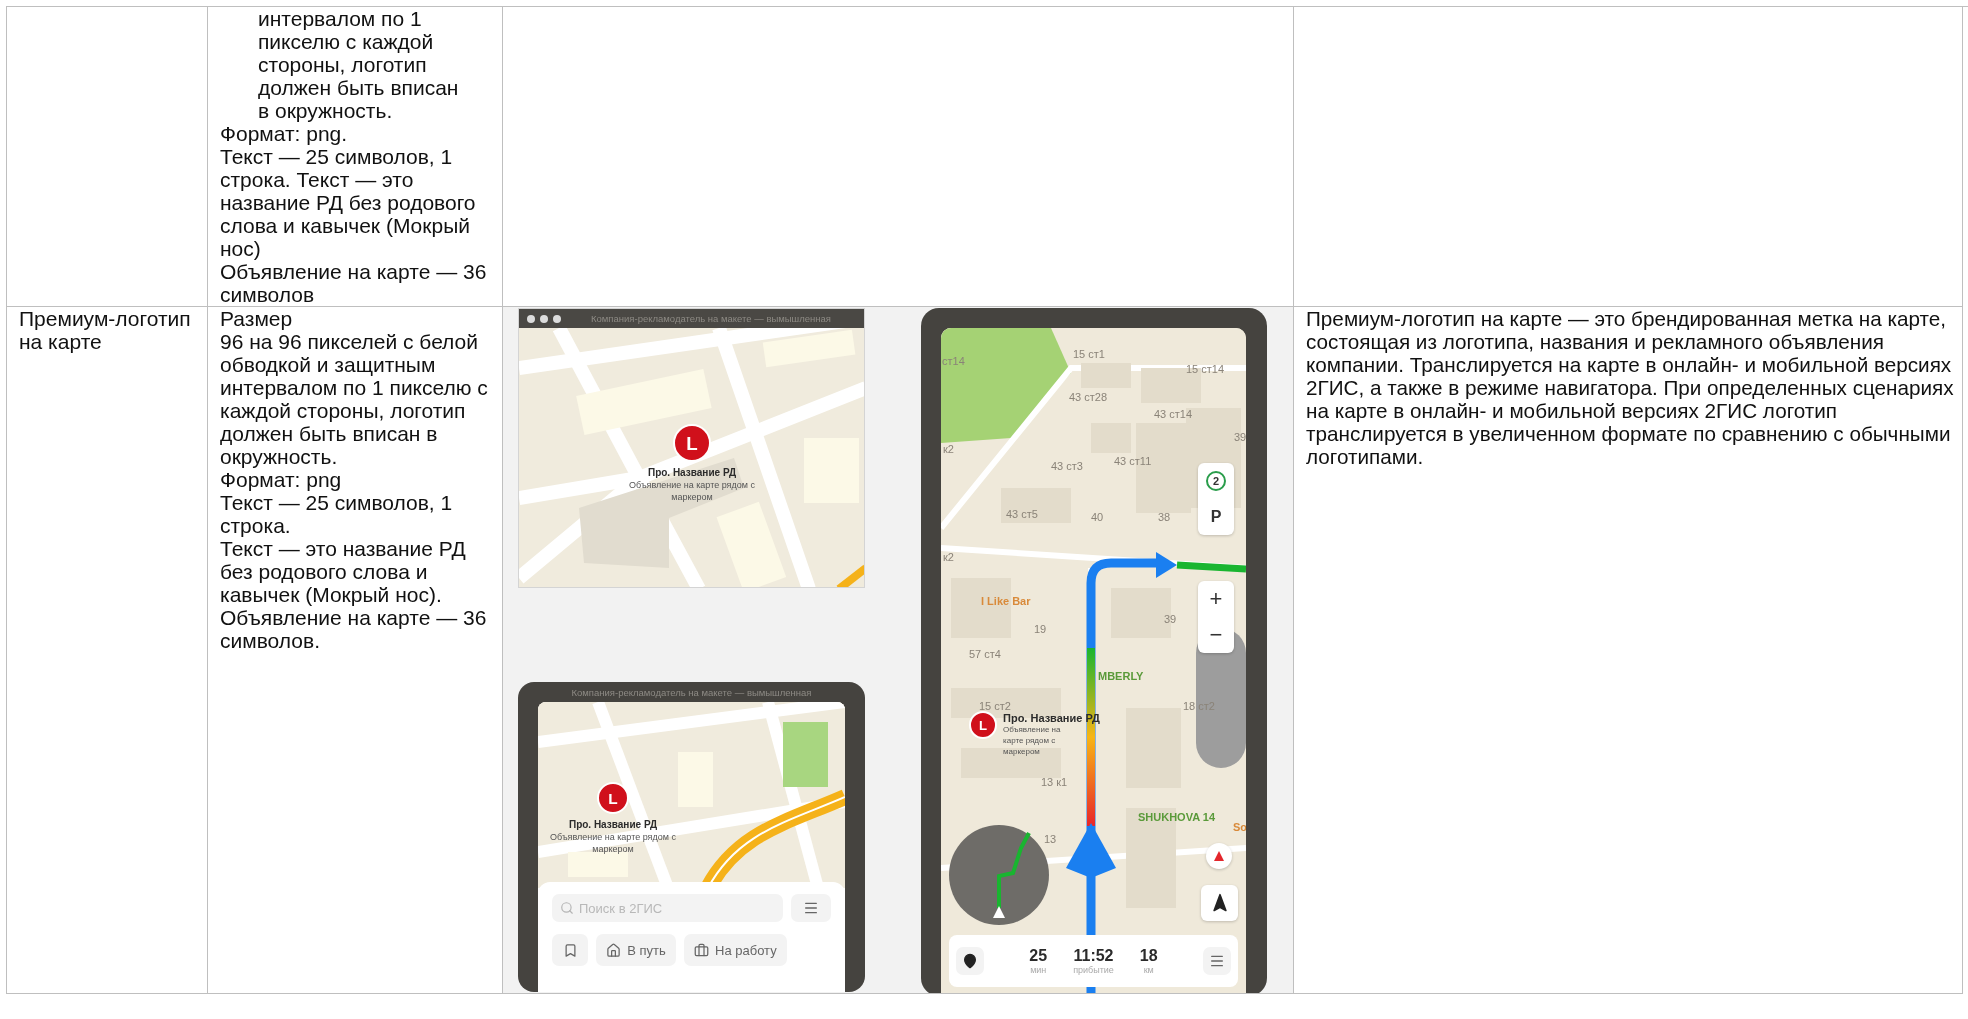 This screenshot has width=1968, height=1019. I want to click on map-label: SHUKHOVA 14, so click(1177, 817).